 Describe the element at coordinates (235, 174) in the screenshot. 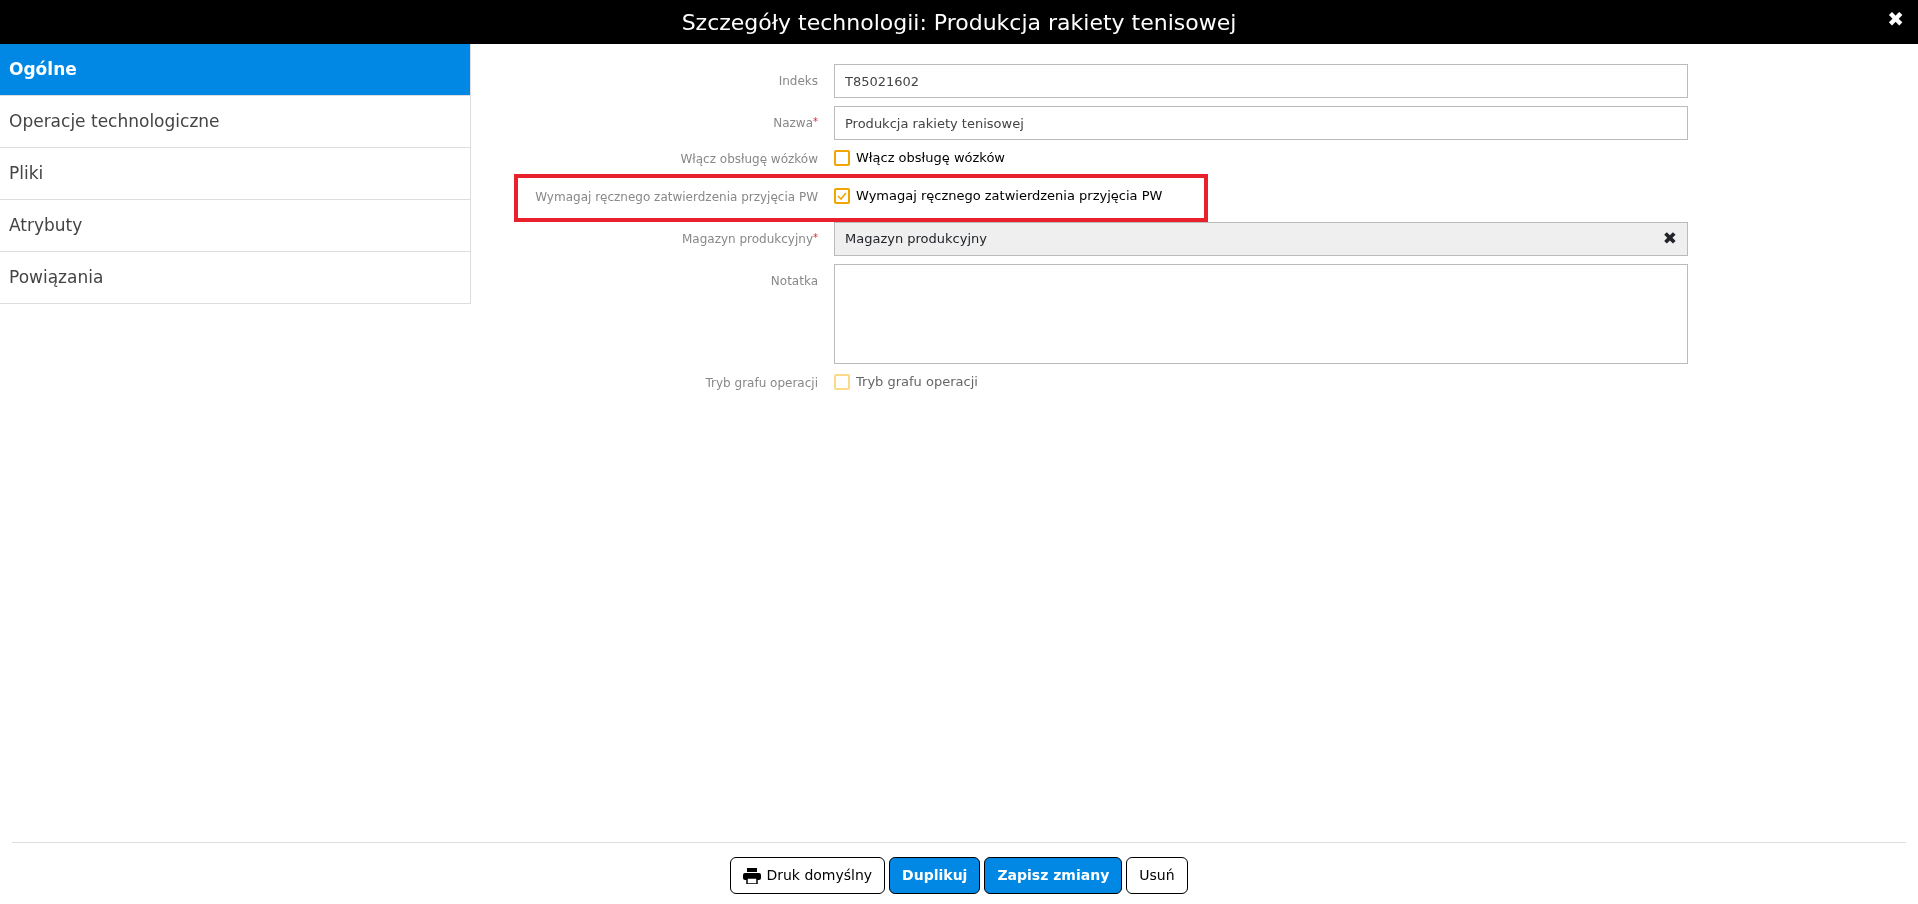

I see `sidebar-tab: Pliki` at that location.